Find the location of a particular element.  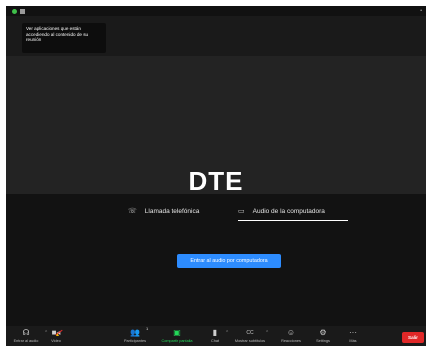

tab-phone-call: ☏ Llamada telefónica is located at coordinates (178, 211).